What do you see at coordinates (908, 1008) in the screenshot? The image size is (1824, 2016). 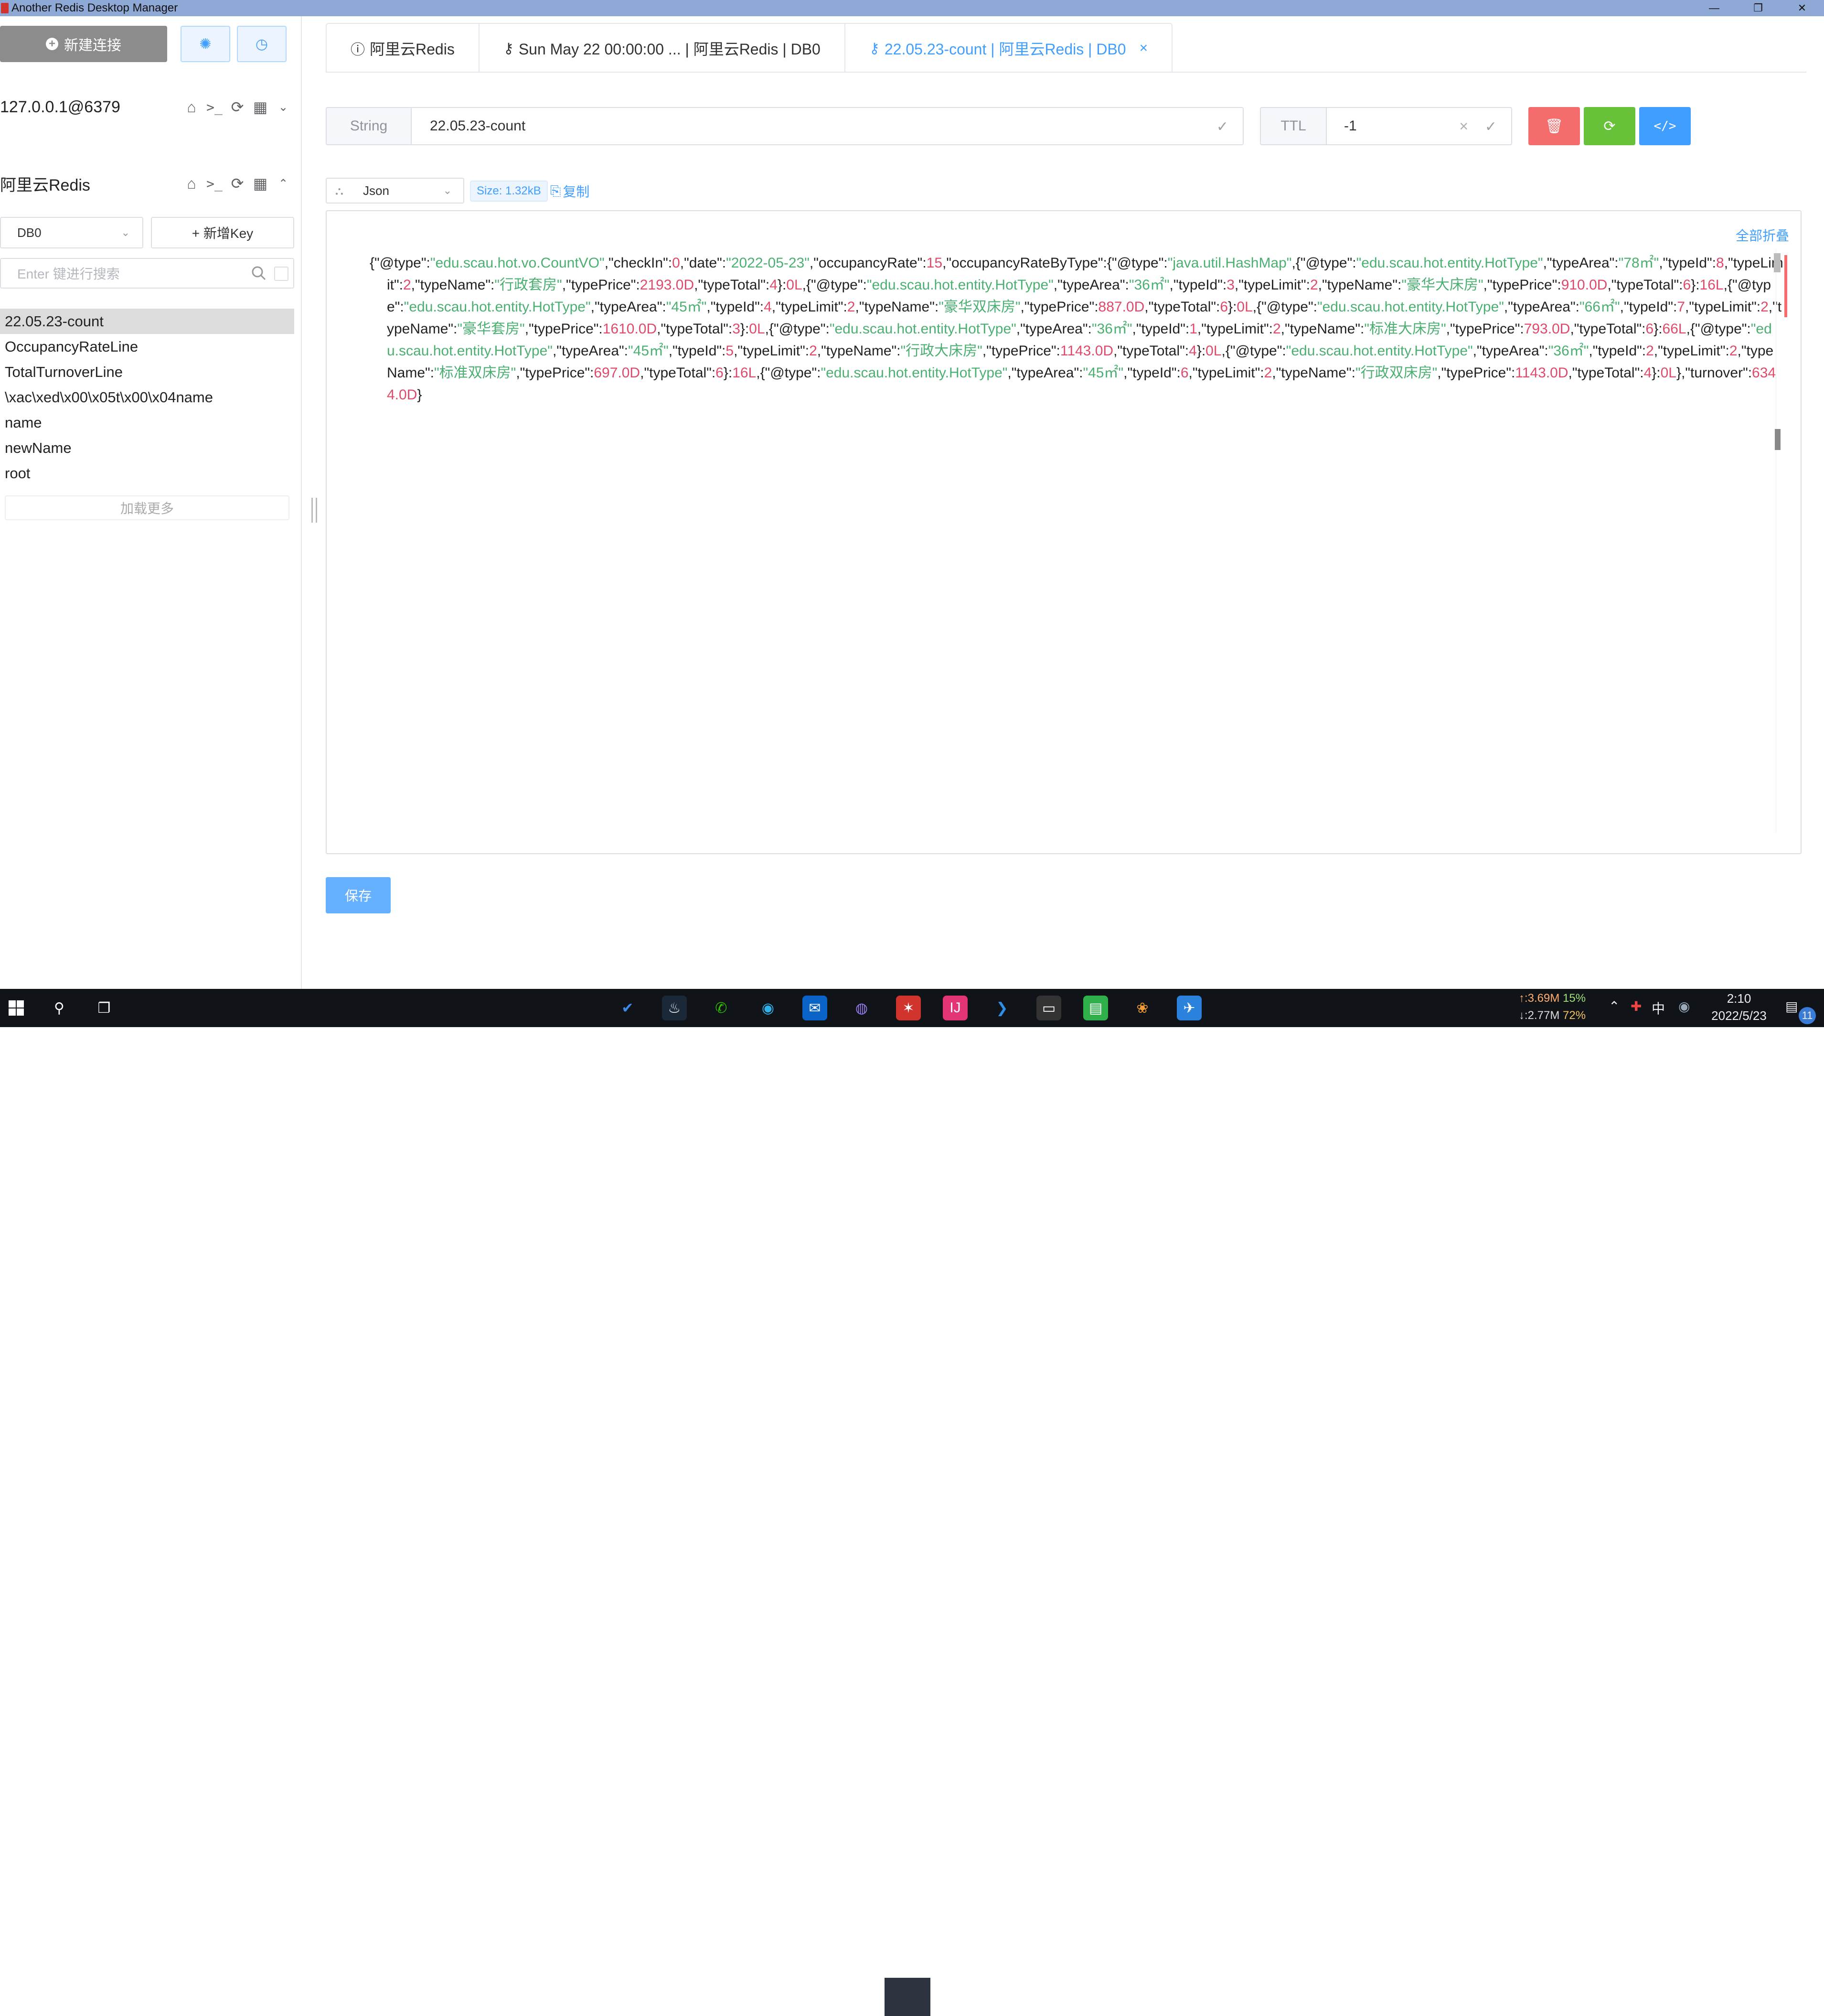 I see `redis-manager-icon: ✶` at bounding box center [908, 1008].